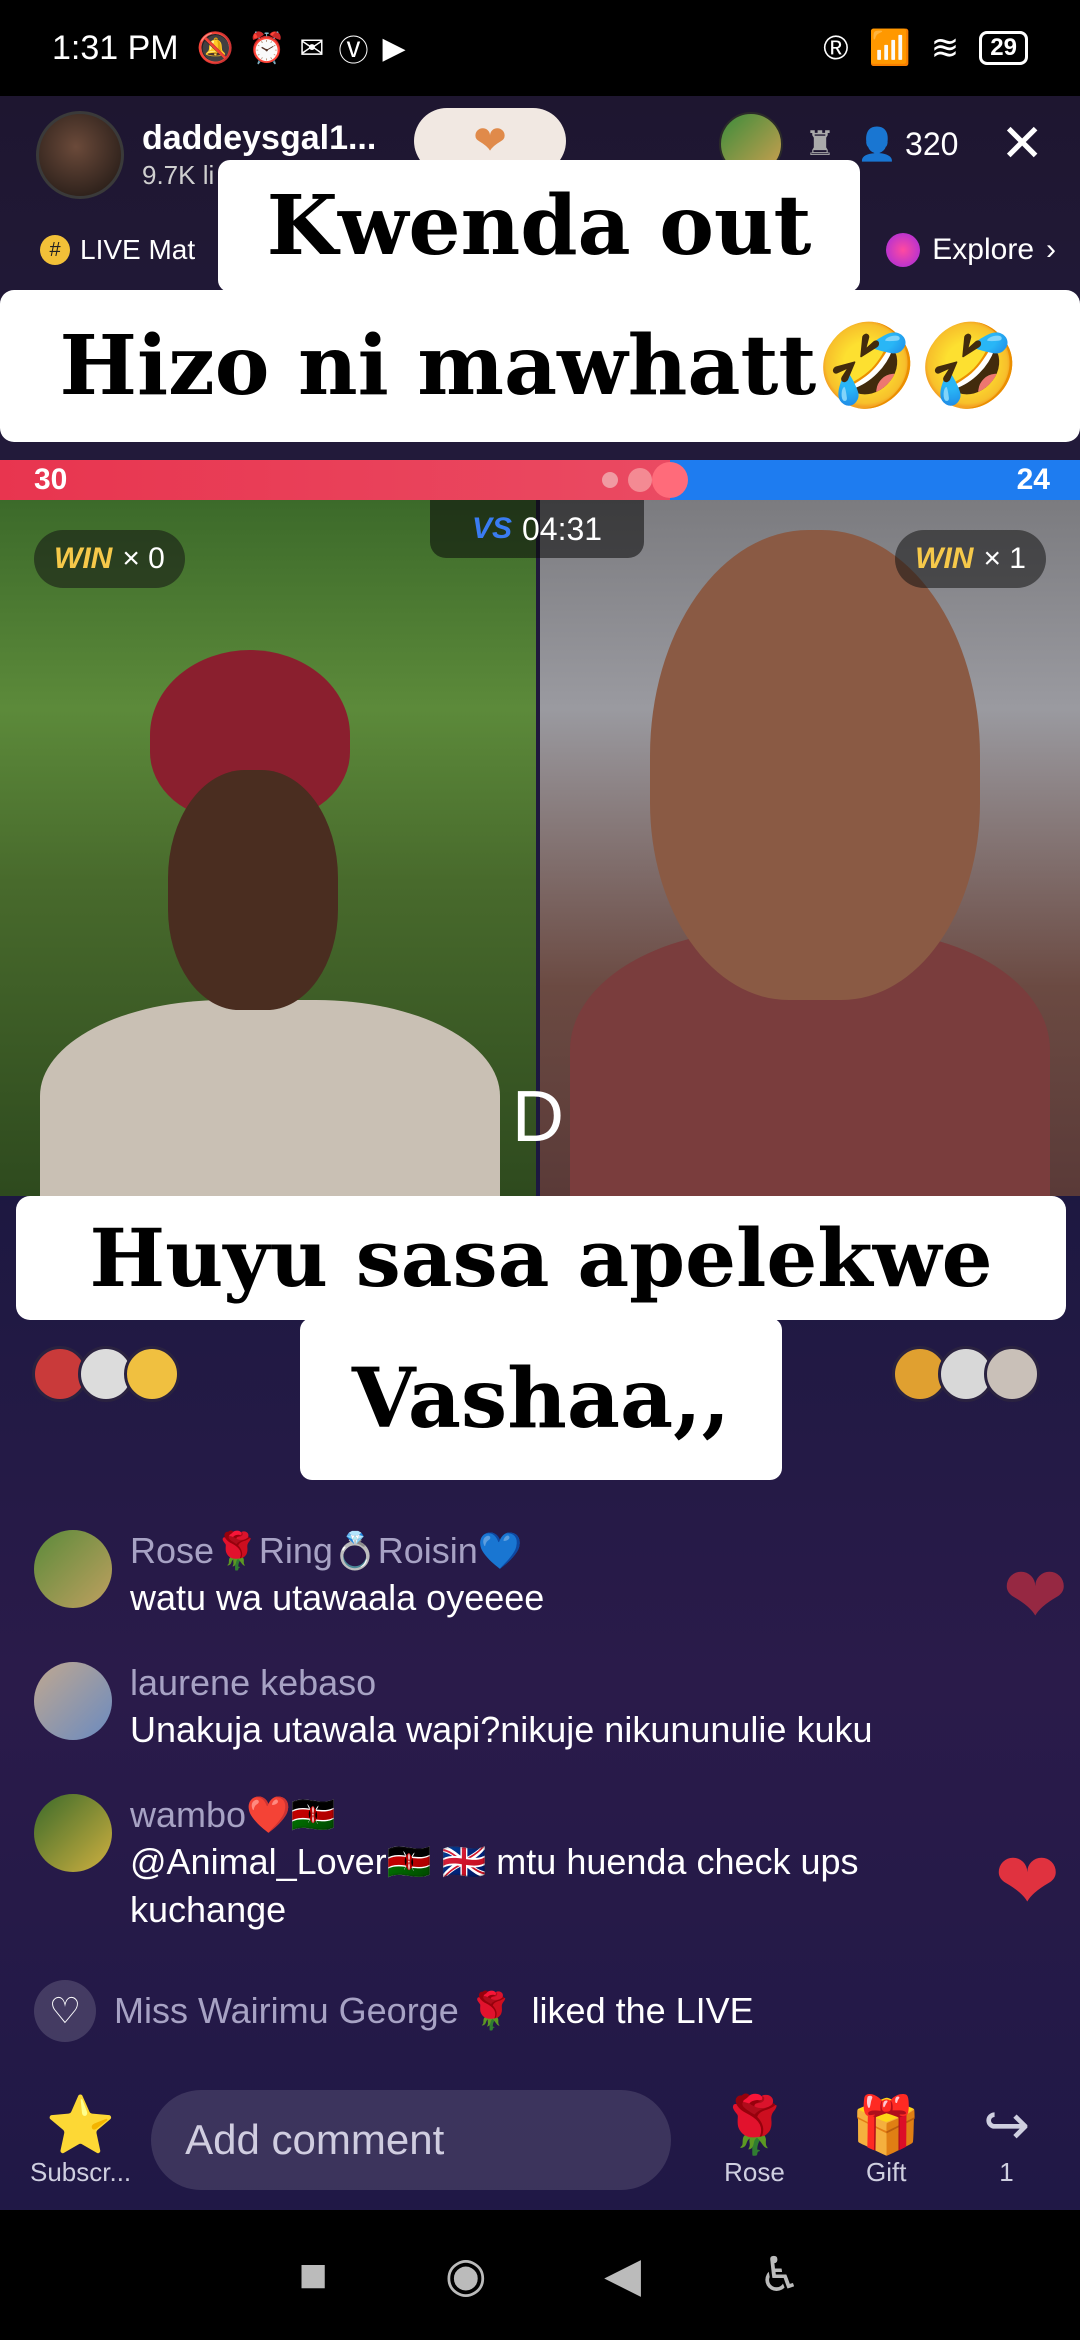  What do you see at coordinates (886, 2124) in the screenshot?
I see `gift-icon: 🎁` at bounding box center [886, 2124].